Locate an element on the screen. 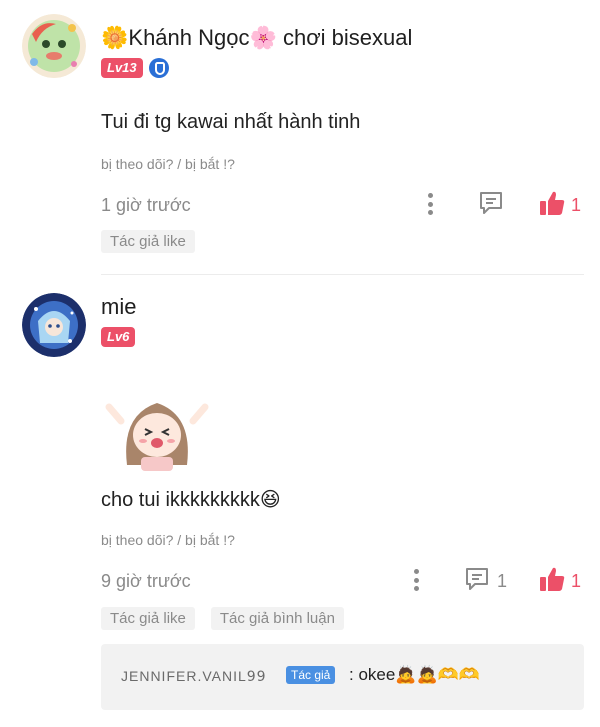 The image size is (600, 727). user-badges: Lv6 is located at coordinates (118, 337).